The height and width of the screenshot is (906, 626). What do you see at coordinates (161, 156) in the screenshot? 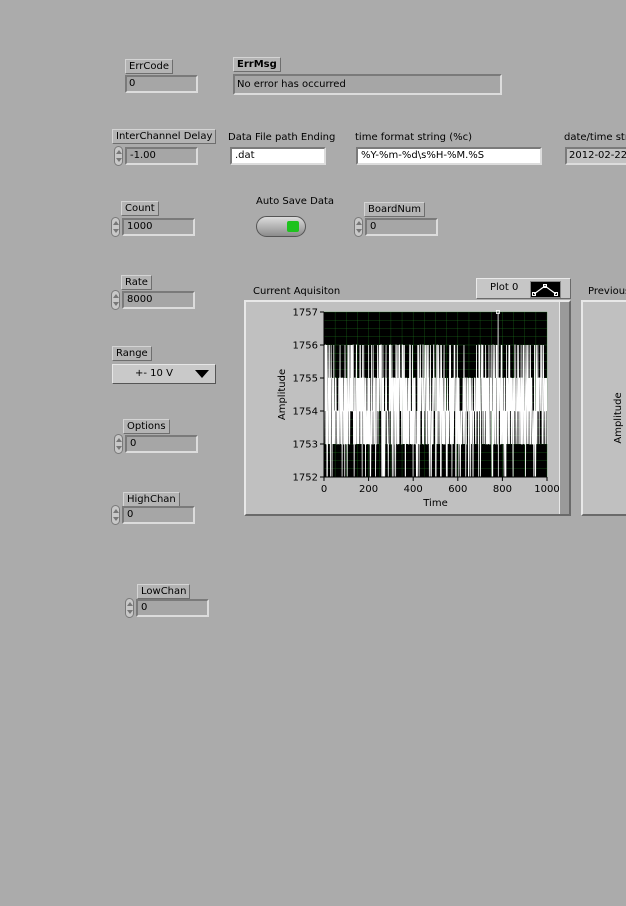
I see `interchannel-delay-field: -1.00` at bounding box center [161, 156].